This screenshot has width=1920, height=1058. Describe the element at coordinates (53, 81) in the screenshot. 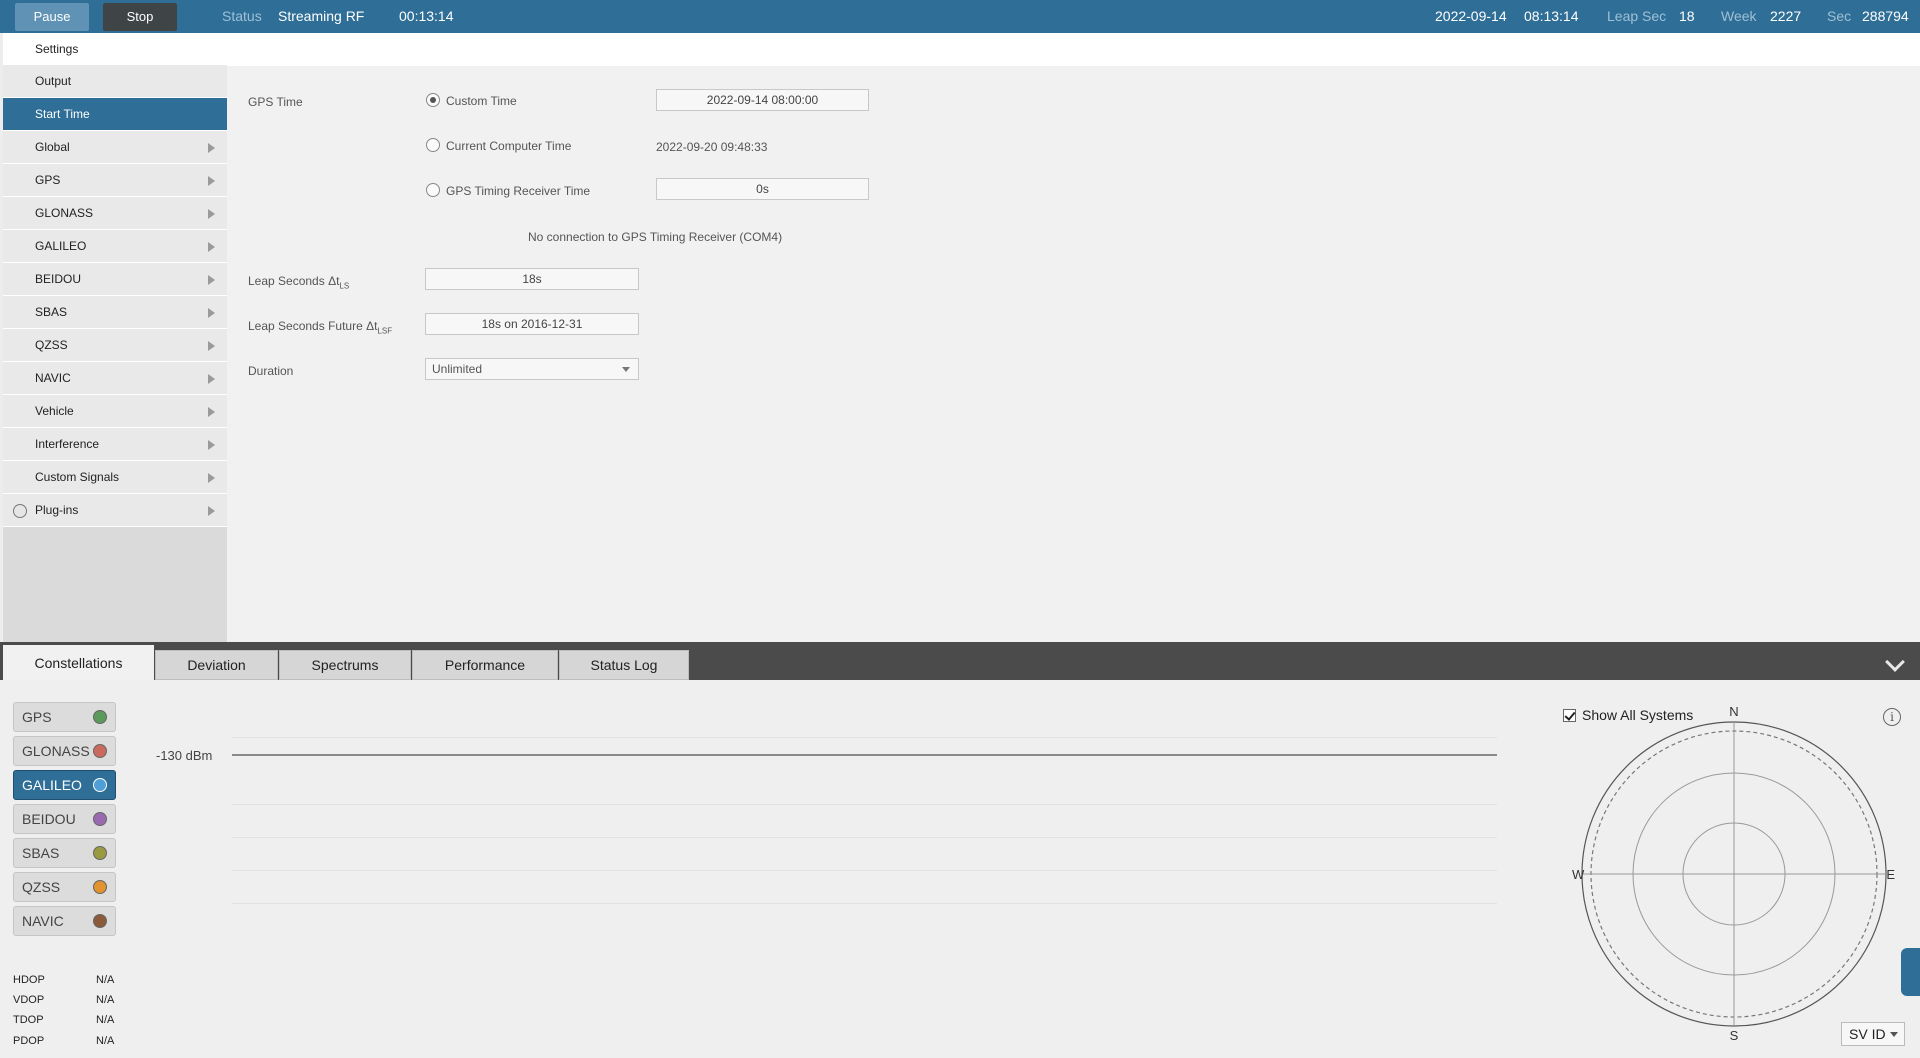

I see `sidebar-item-label: Output` at that location.